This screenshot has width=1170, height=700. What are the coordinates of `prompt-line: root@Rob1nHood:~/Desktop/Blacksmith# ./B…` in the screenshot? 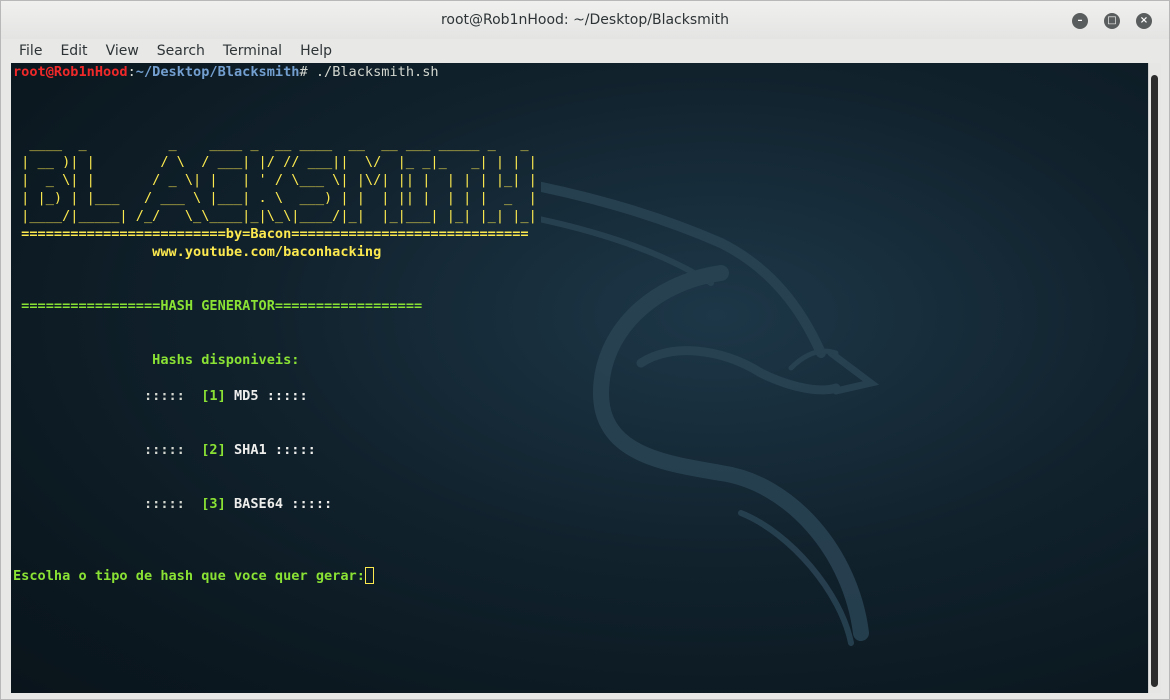 It's located at (226, 72).